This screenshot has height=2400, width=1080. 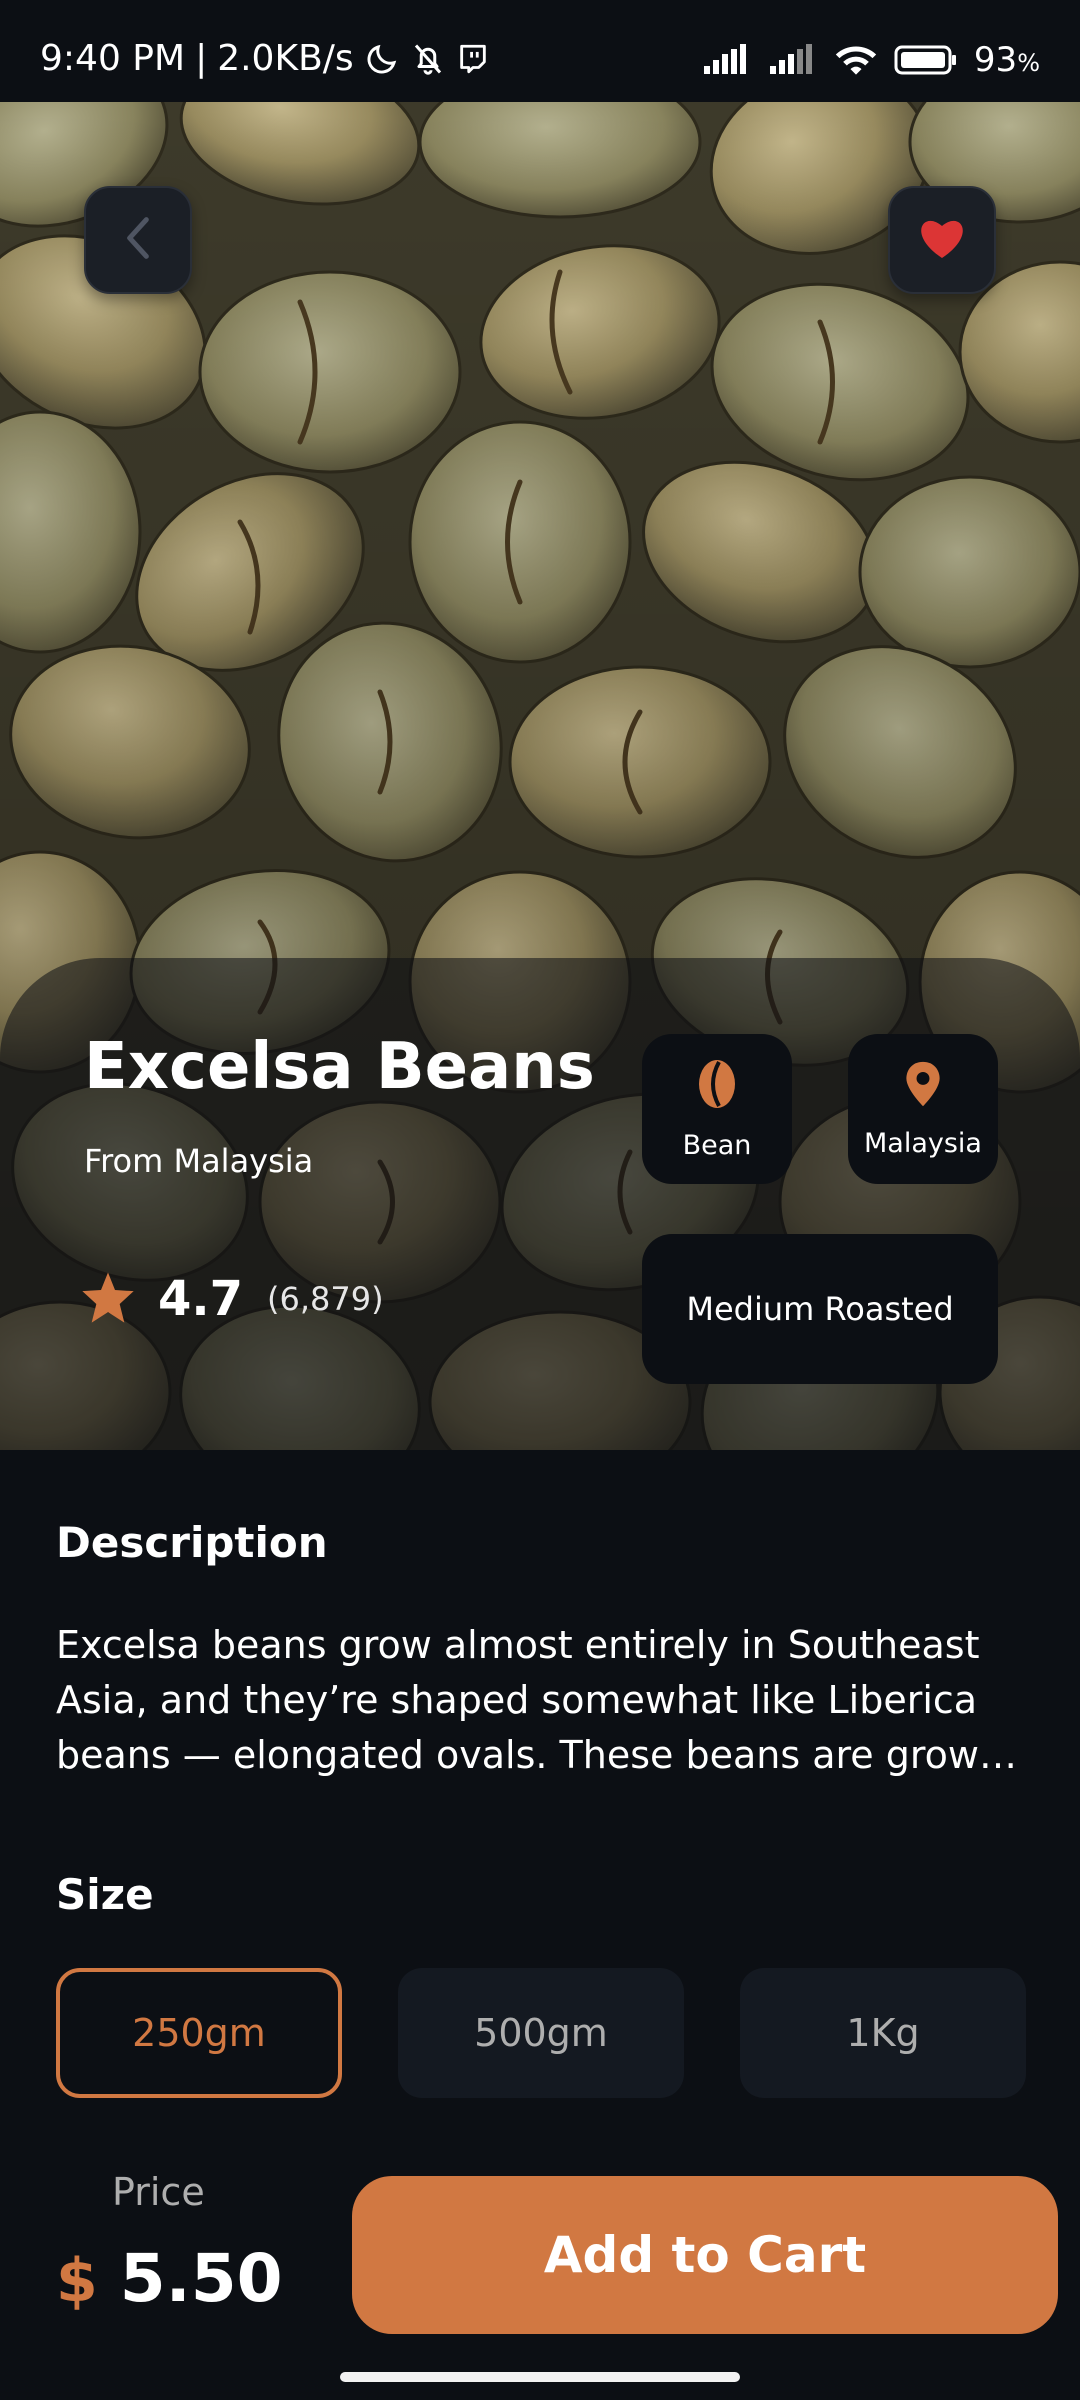 I want to click on product-origin: From Malaysia, so click(x=199, y=1161).